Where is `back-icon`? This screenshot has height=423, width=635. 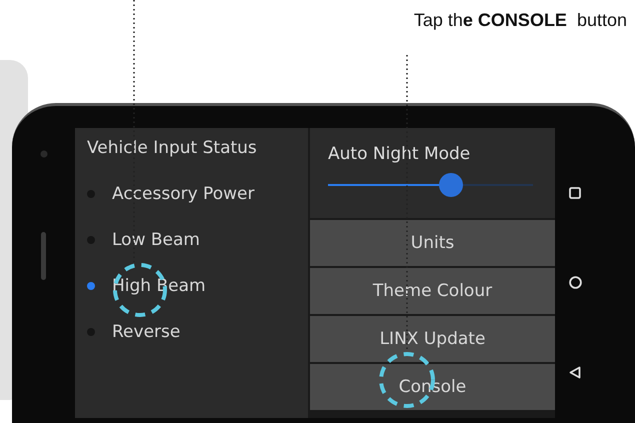
back-icon is located at coordinates (575, 373).